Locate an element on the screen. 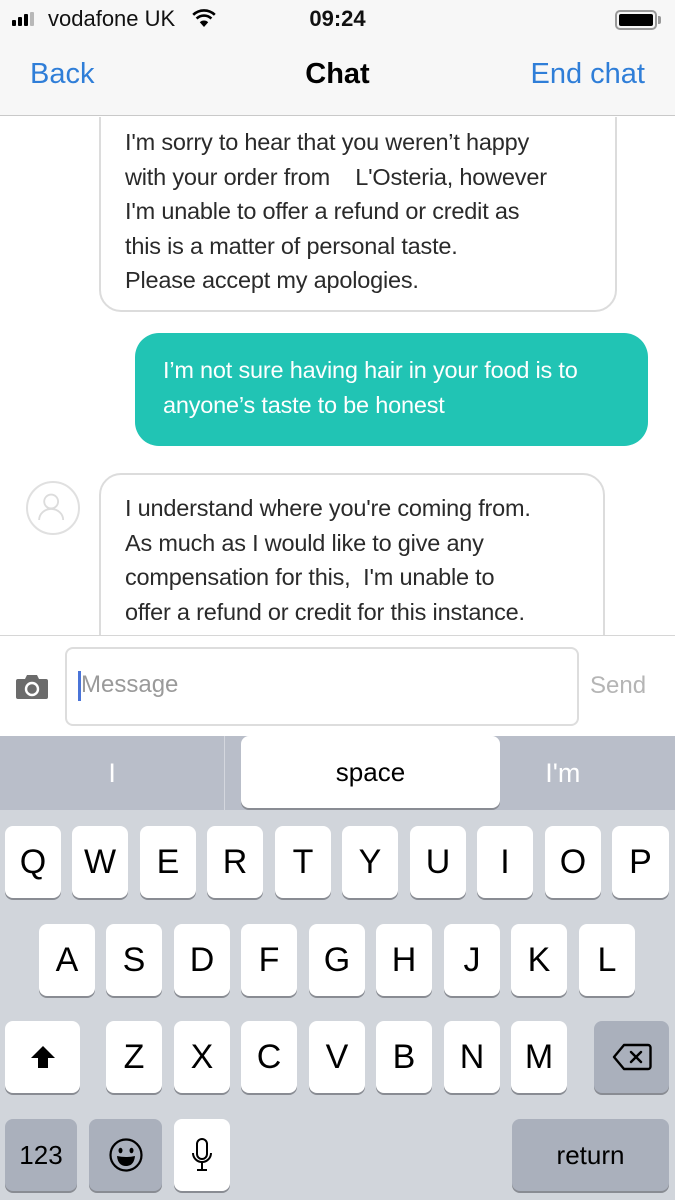 Image resolution: width=675 pixels, height=1200 pixels. key-h: H is located at coordinates (404, 960).